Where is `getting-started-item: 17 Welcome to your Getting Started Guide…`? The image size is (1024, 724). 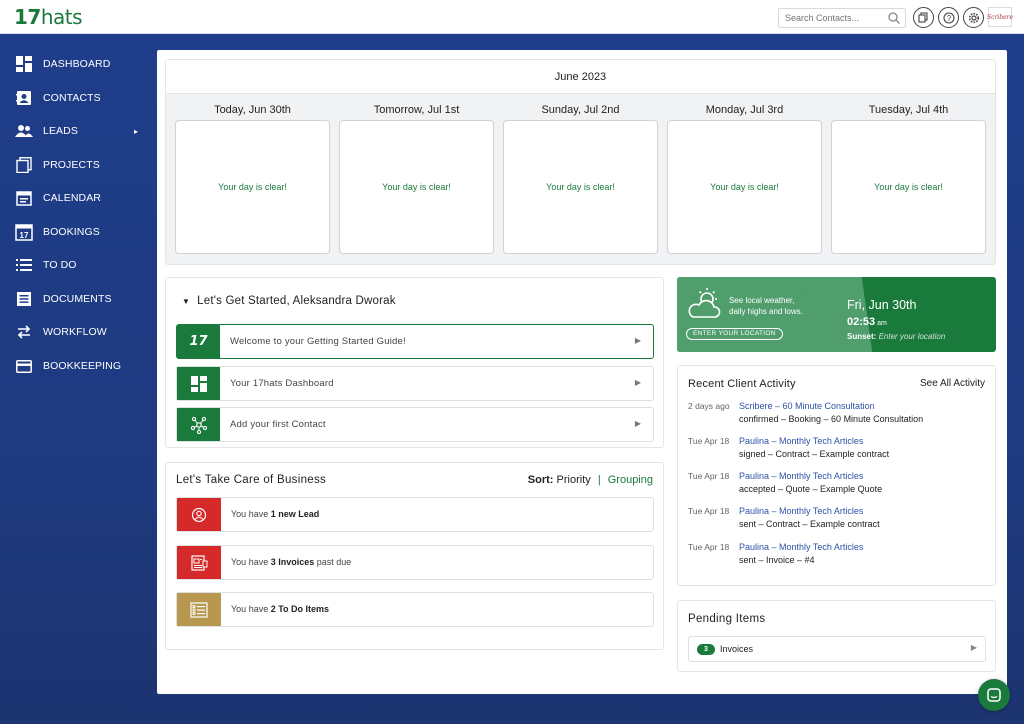
getting-started-item: 17 Welcome to your Getting Started Guide… is located at coordinates (415, 341).